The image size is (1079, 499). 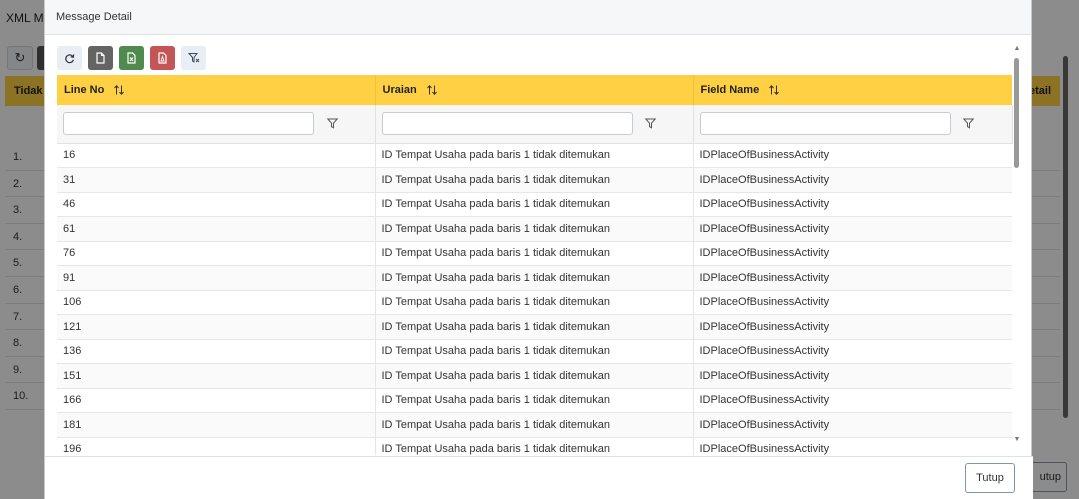 I want to click on modal-header: Message Detail, so click(x=538, y=17).